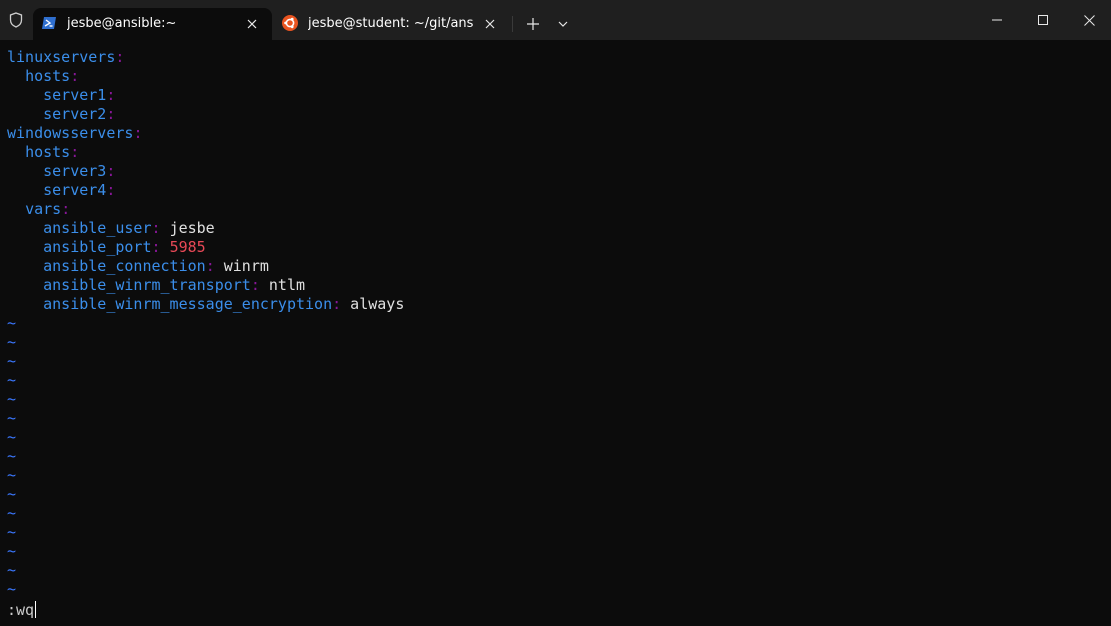  What do you see at coordinates (287, 285) in the screenshot?
I see `yaml-value: ntlm` at bounding box center [287, 285].